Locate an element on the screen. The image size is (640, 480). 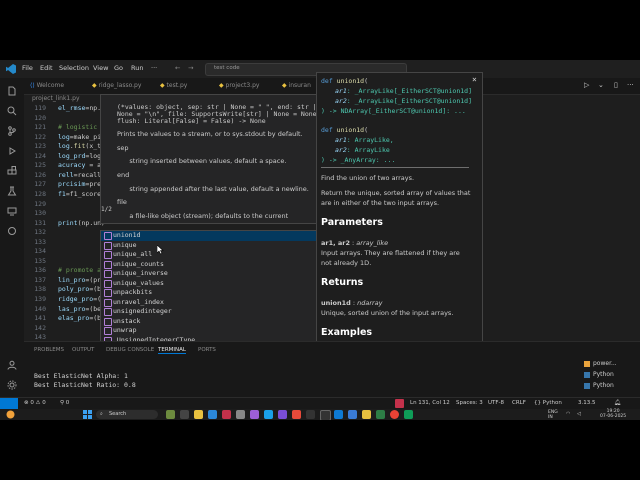
status-ports: ⚲ 0 is located at coordinates (64, 403).